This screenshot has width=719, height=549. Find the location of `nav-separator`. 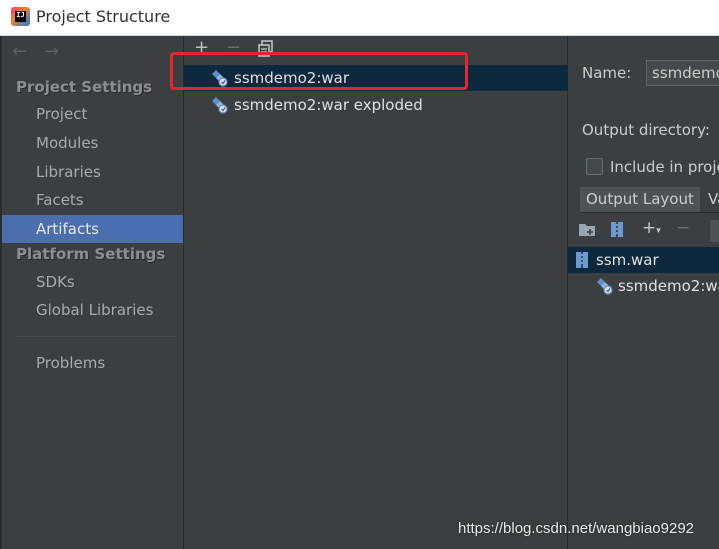

nav-separator is located at coordinates (96, 336).